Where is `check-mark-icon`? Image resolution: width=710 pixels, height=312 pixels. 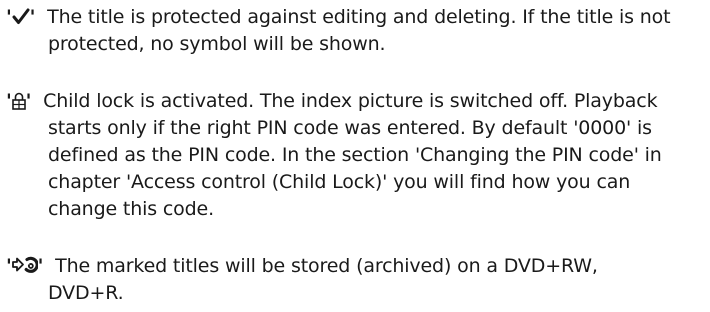 check-mark-icon is located at coordinates (21, 17).